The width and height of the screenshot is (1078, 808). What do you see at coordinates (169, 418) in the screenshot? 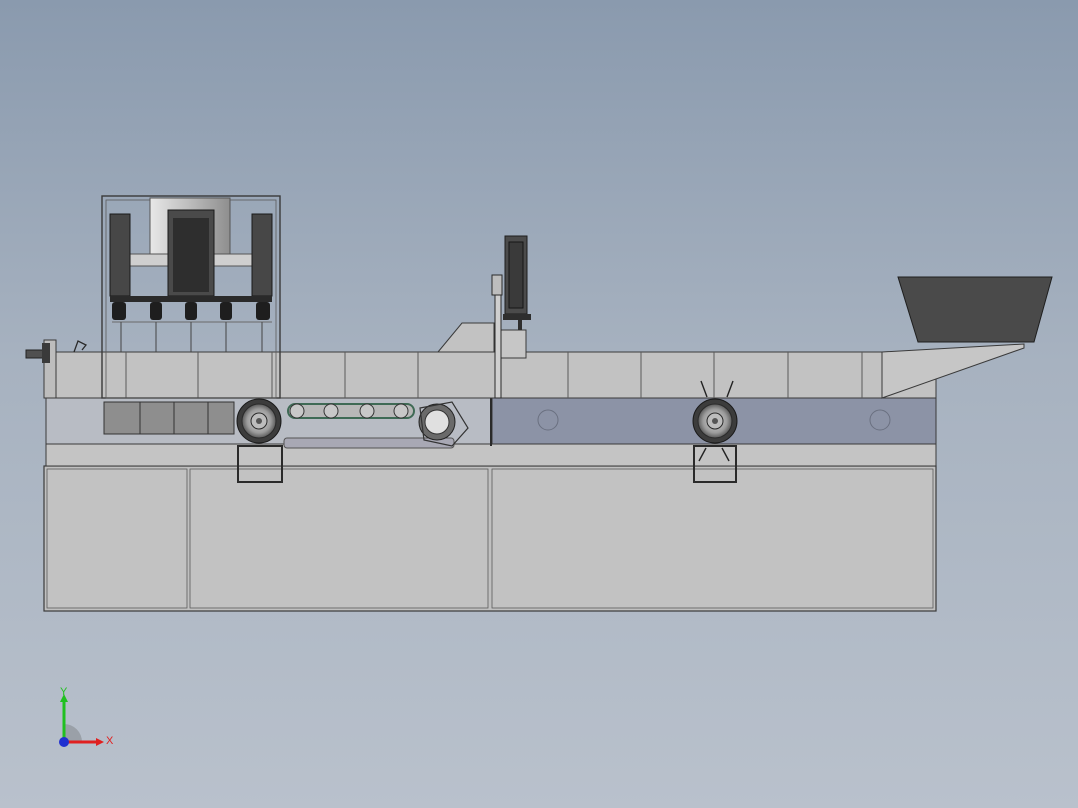
I see `bottle-slots` at bounding box center [169, 418].